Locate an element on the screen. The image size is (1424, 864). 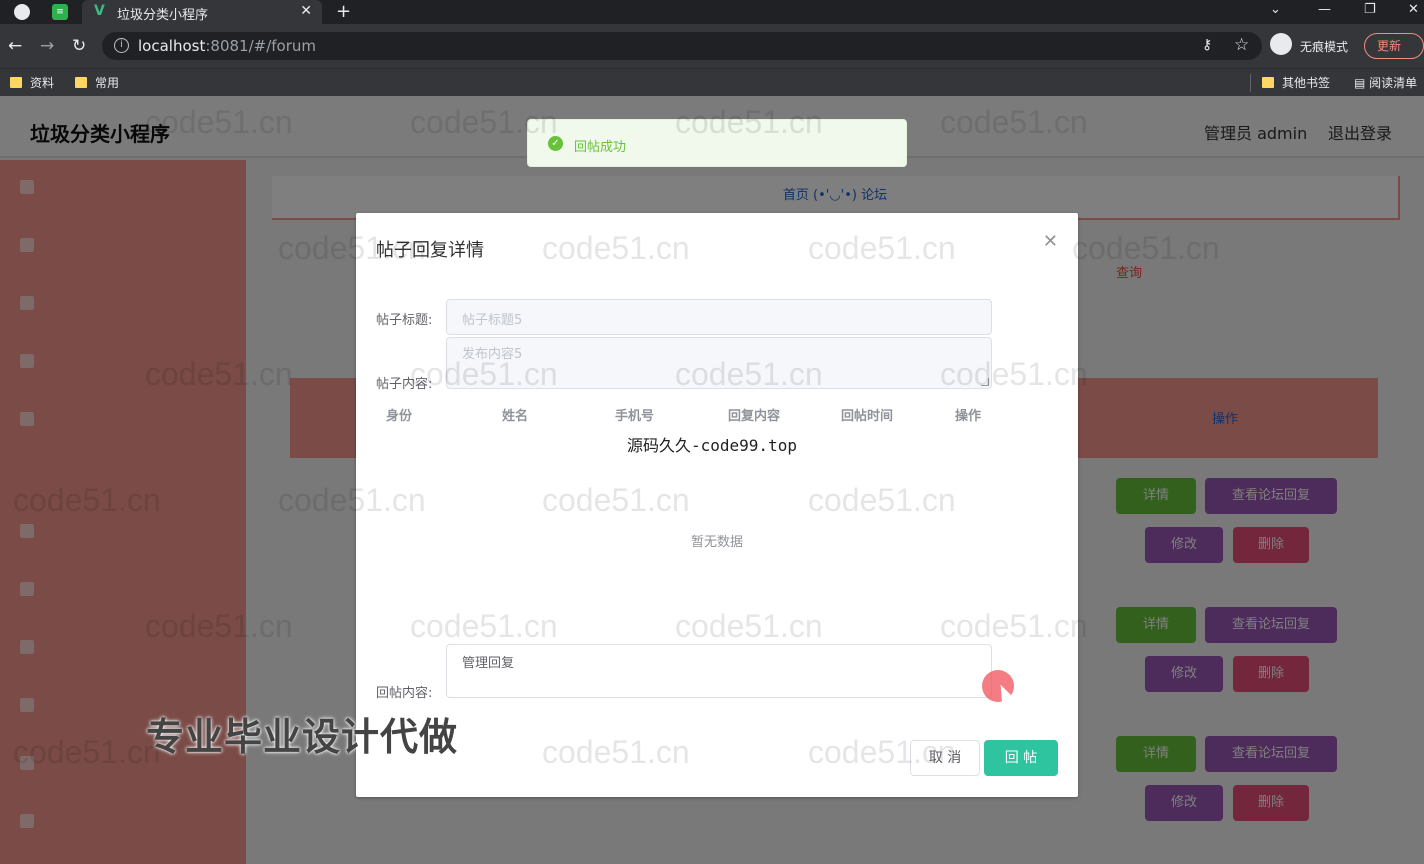
reply-content-text: 管理回复 is located at coordinates (488, 663).